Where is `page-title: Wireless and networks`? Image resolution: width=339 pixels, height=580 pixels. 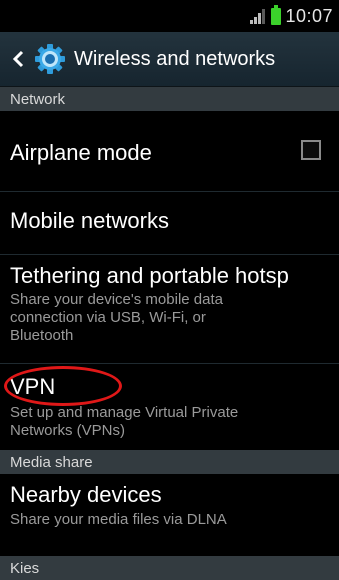 page-title: Wireless and networks is located at coordinates (175, 58).